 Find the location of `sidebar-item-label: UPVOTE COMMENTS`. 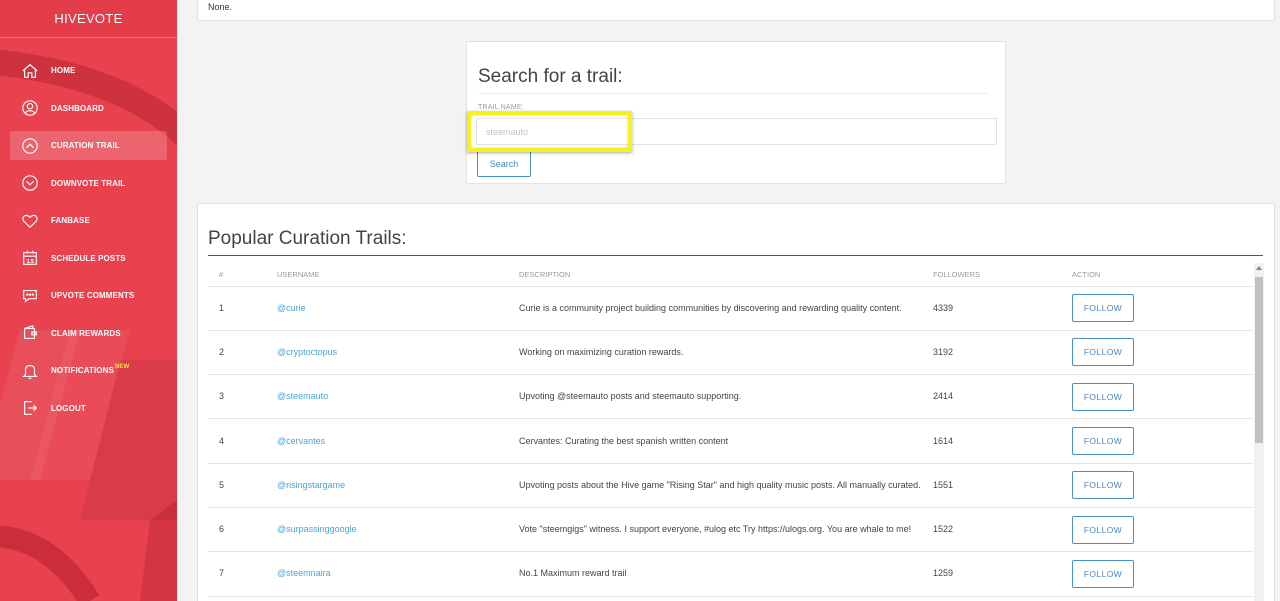

sidebar-item-label: UPVOTE COMMENTS is located at coordinates (93, 295).